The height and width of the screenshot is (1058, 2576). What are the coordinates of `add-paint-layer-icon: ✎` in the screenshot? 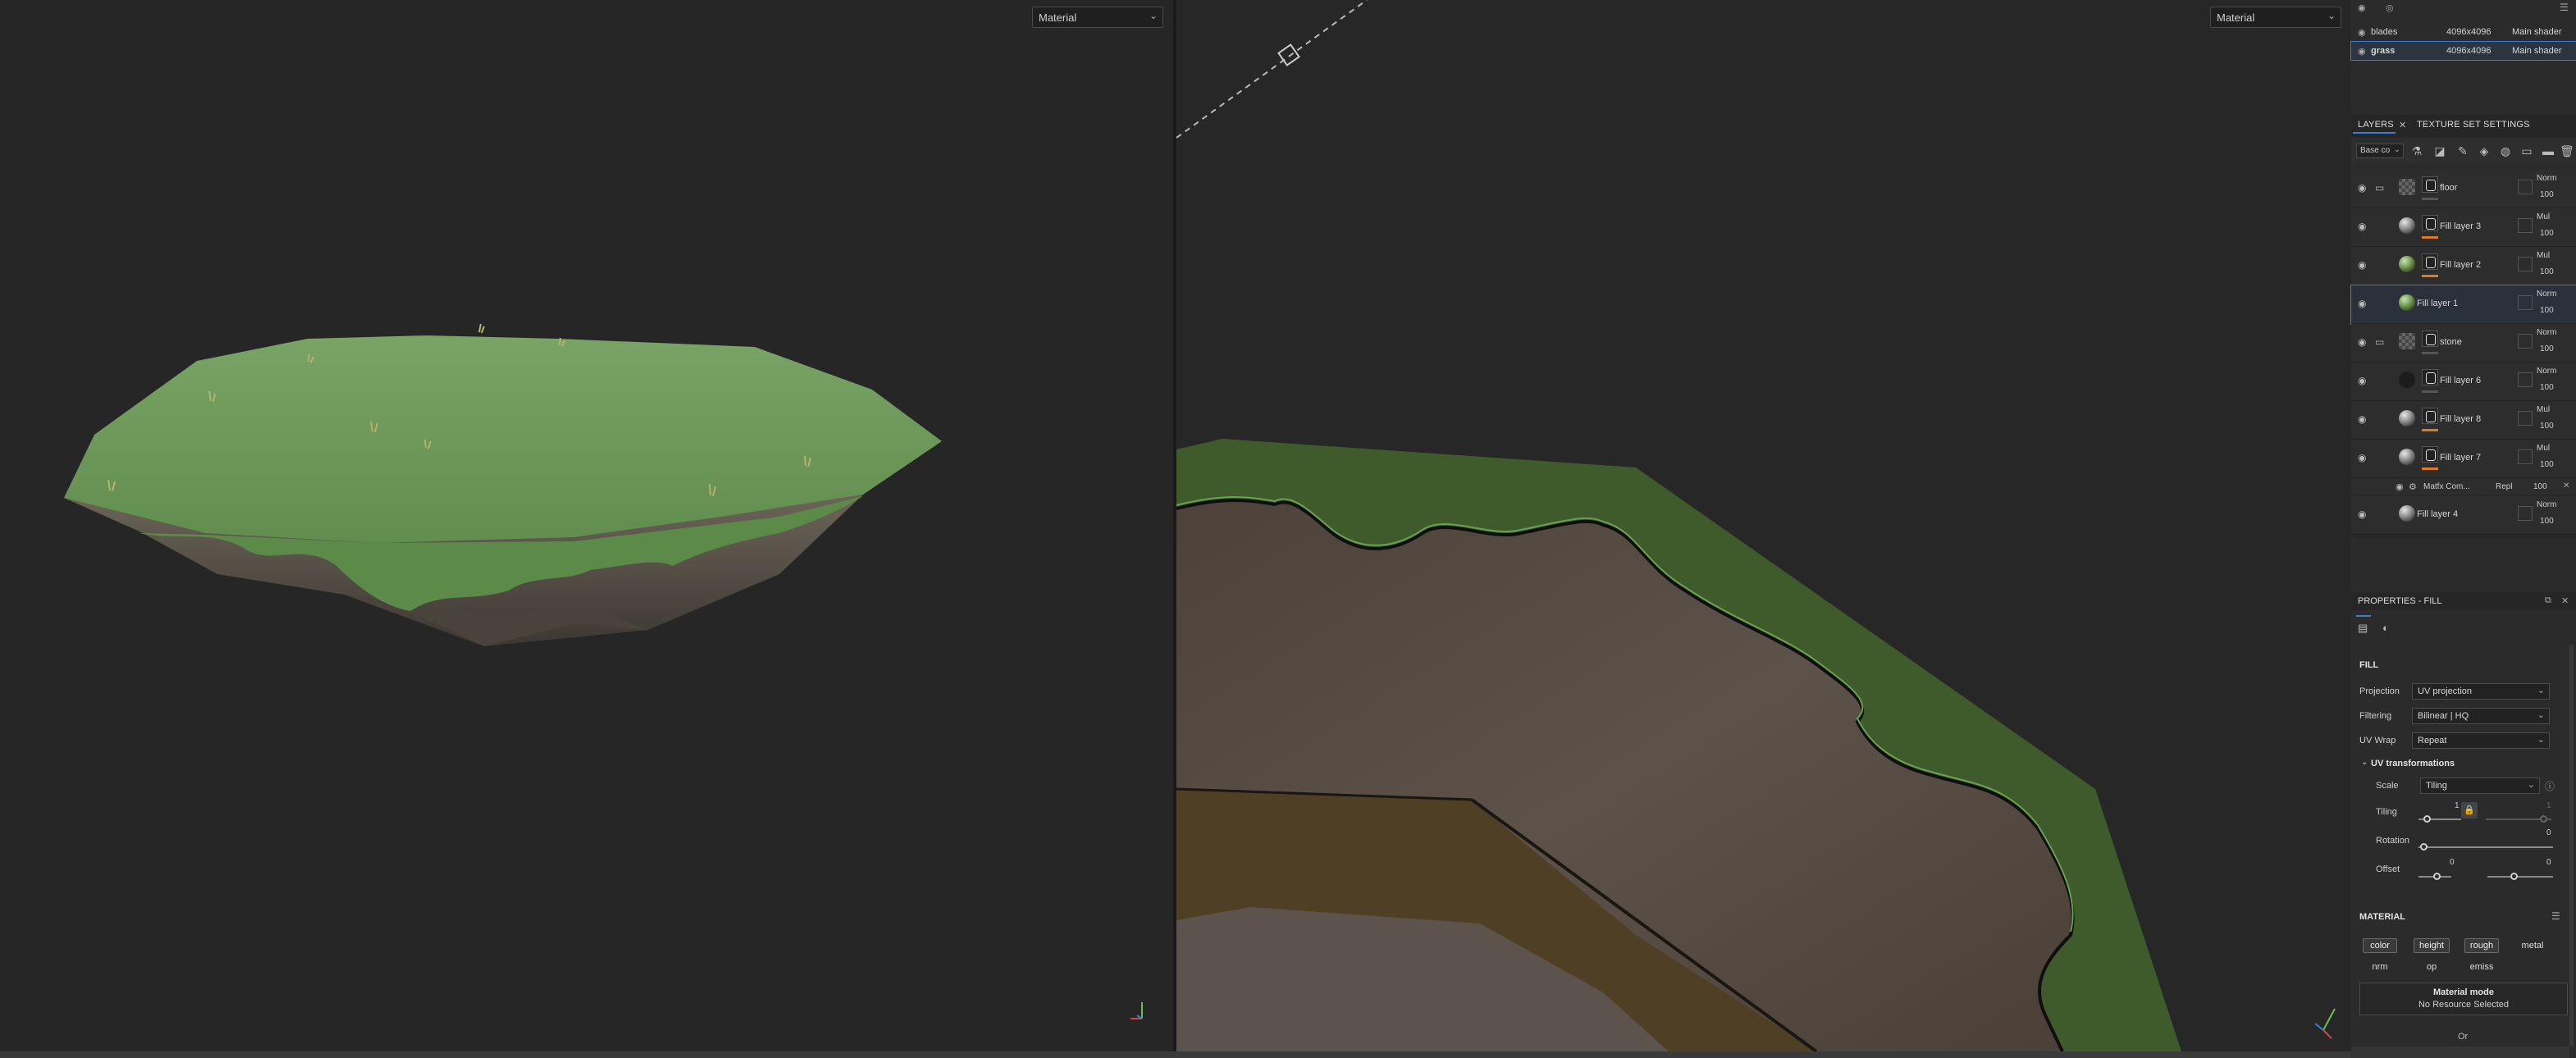 It's located at (2463, 150).